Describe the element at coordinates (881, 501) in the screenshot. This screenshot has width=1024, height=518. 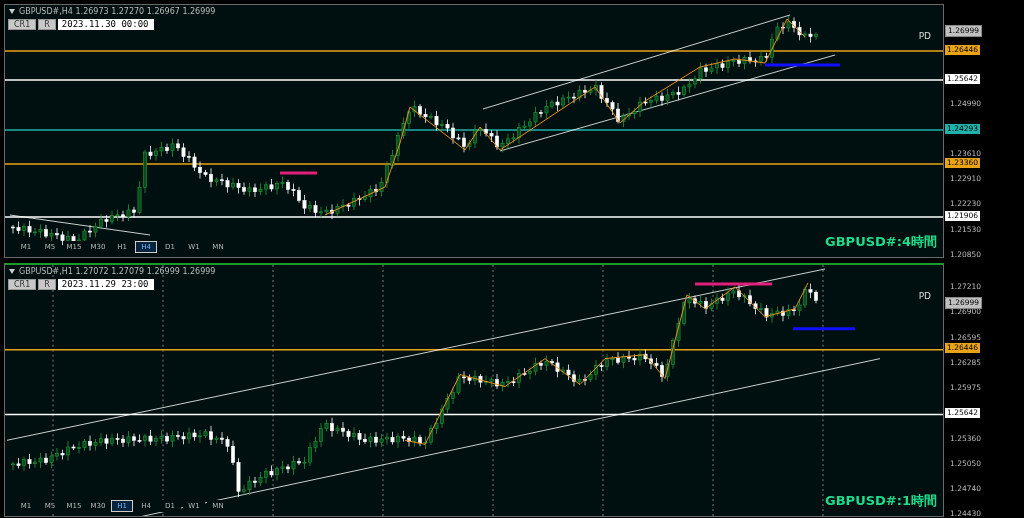
I see `chart-title: GBPUSD#:1時間` at that location.